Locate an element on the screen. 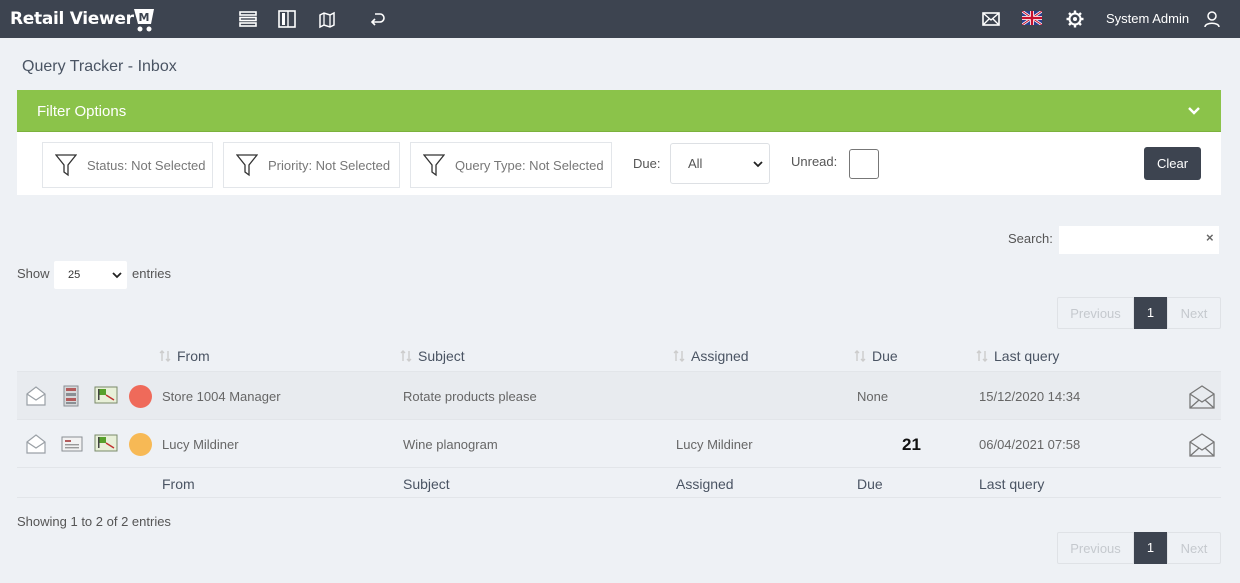  brand-logo: Retail Viewer M is located at coordinates (83, 19).